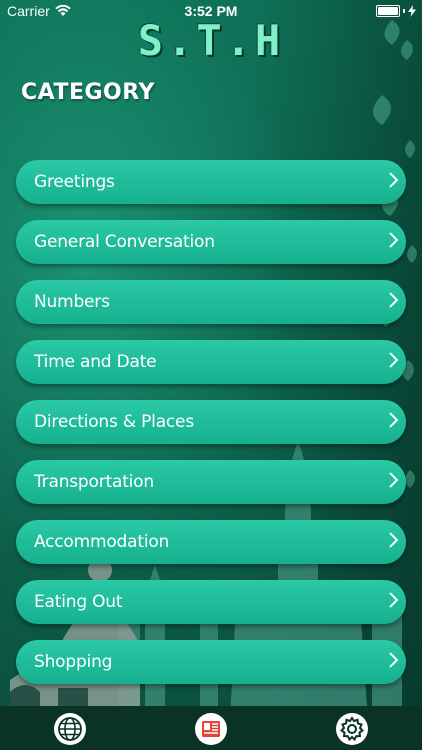 This screenshot has height=750, width=422. I want to click on phrasebook-icon, so click(211, 729).